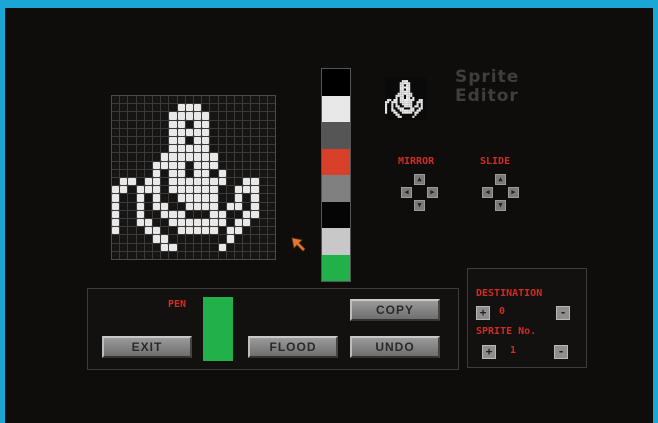 The width and height of the screenshot is (658, 423). Describe the element at coordinates (483, 313) in the screenshot. I see `destination-plus-button: +` at that location.